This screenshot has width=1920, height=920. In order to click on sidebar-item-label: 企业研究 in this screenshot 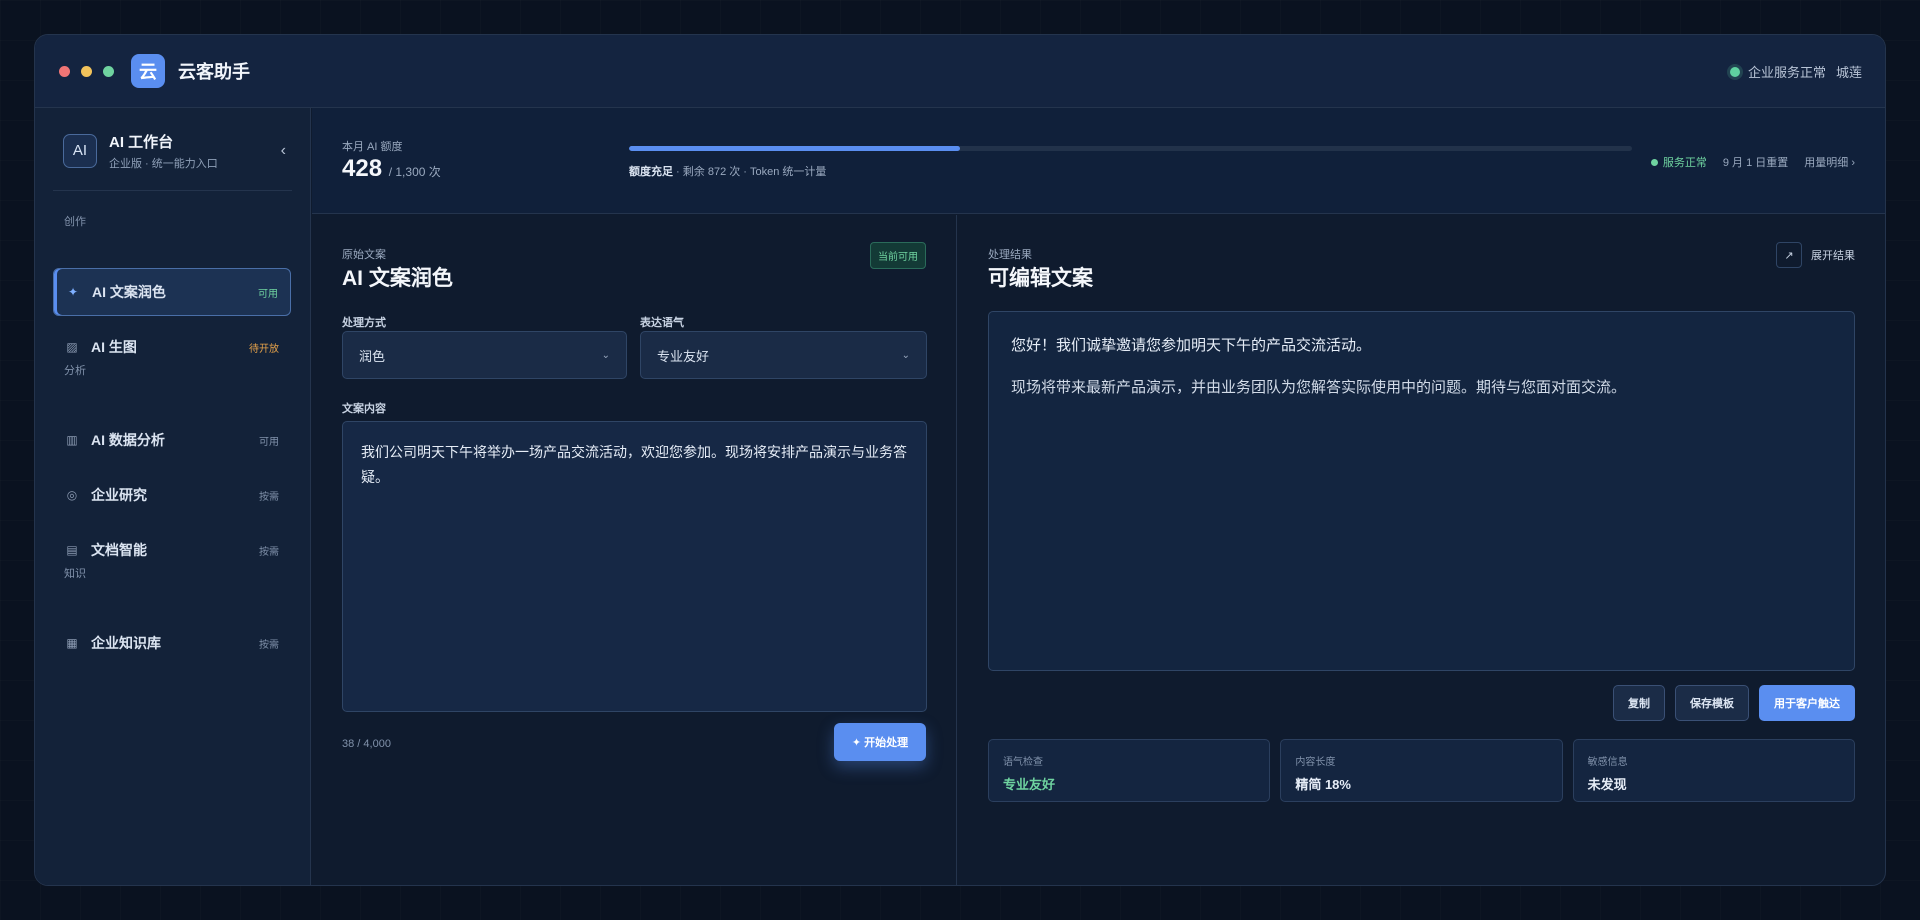, I will do `click(119, 495)`.